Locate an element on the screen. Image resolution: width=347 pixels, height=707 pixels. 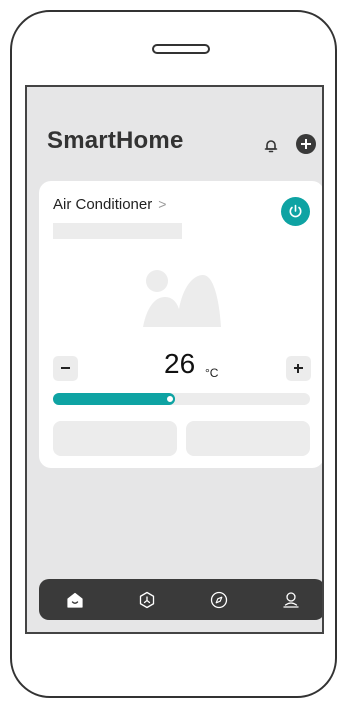
user-icon is located at coordinates (291, 600).